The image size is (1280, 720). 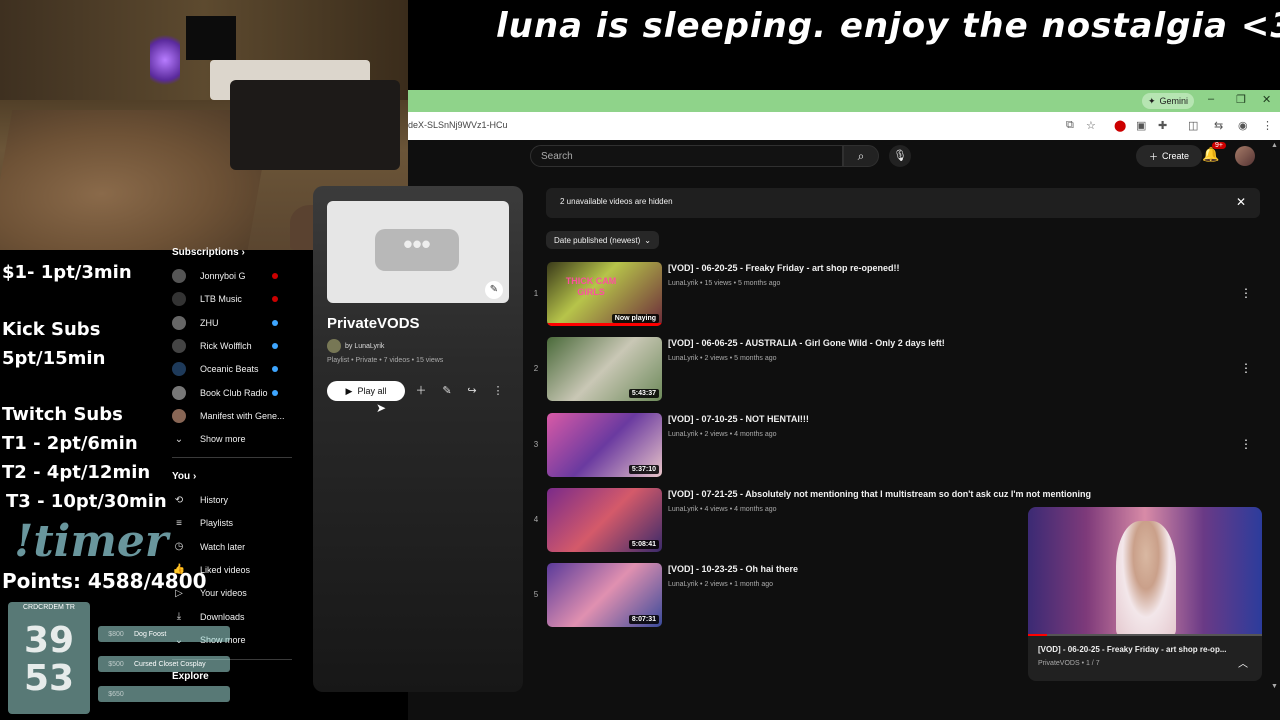 I want to click on bookmark-star-icon: ☆, so click(x=1091, y=125).